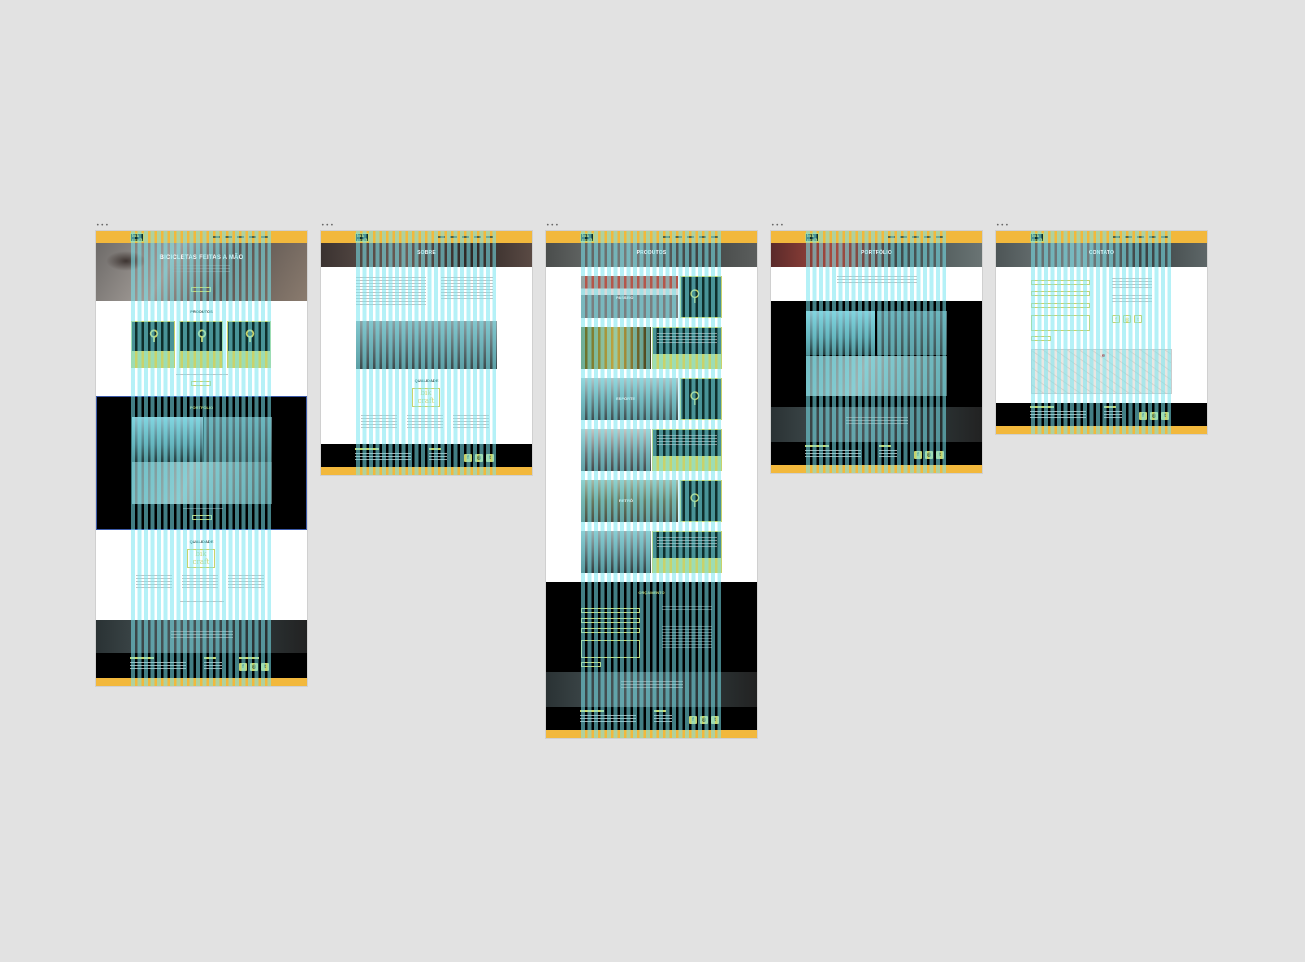 This screenshot has height=962, width=1305. I want to click on artboard-handle-products: •••, so click(553, 226).